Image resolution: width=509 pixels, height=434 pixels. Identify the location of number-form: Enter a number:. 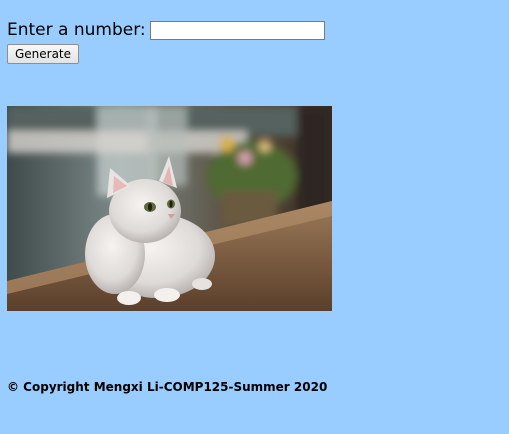
(166, 30).